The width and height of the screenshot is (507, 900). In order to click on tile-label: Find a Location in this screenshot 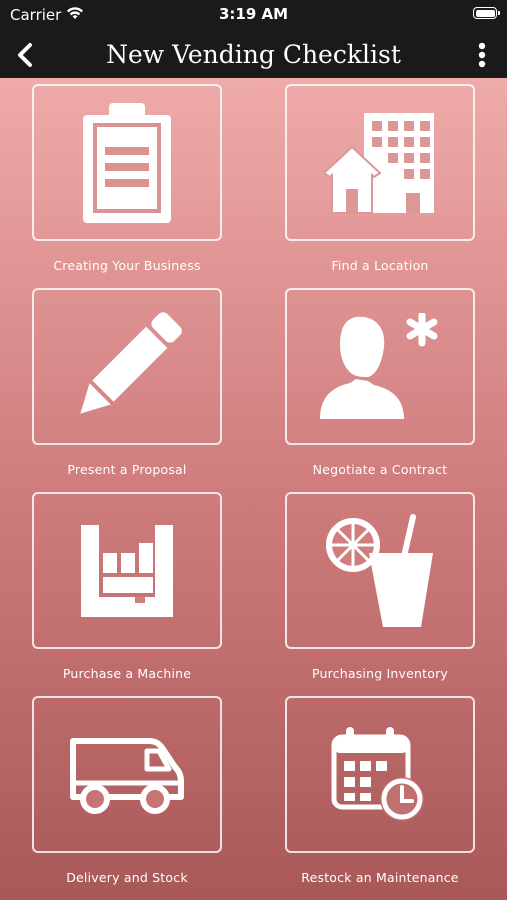, I will do `click(380, 265)`.